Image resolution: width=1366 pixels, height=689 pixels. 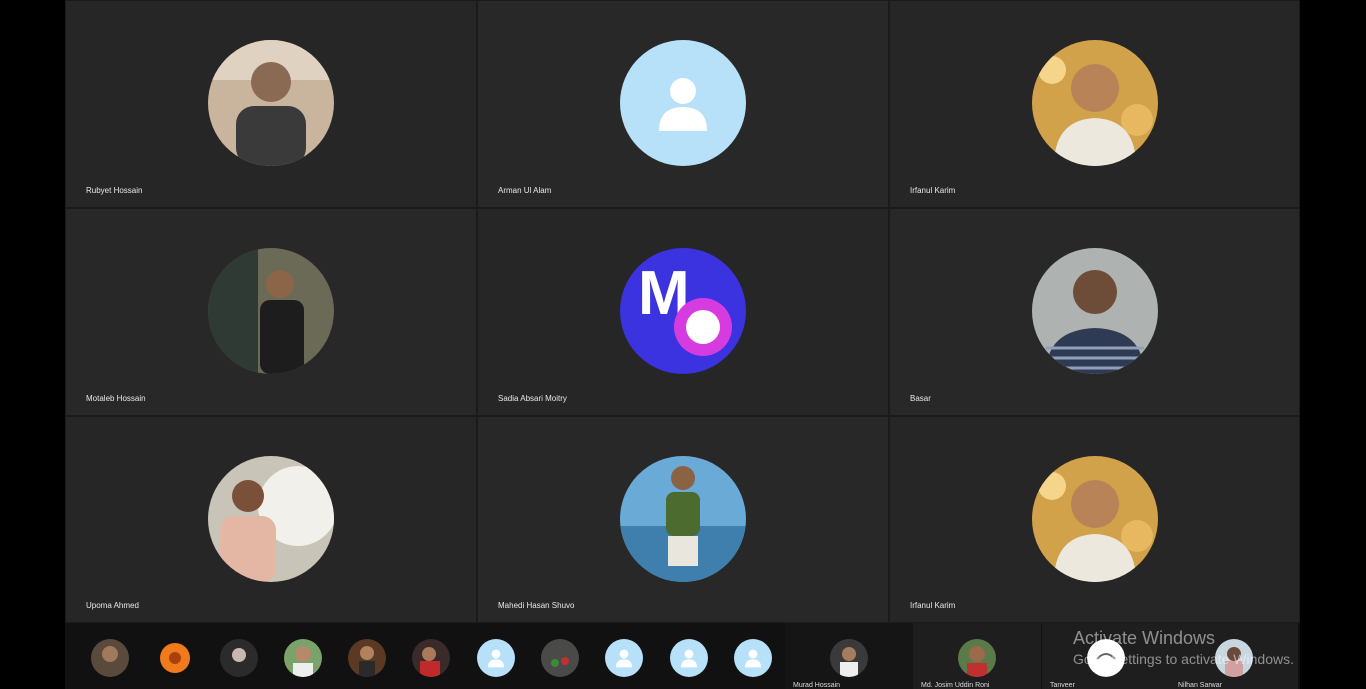 What do you see at coordinates (1200, 685) in the screenshot?
I see `participant-name: Nilhan Sarwar` at bounding box center [1200, 685].